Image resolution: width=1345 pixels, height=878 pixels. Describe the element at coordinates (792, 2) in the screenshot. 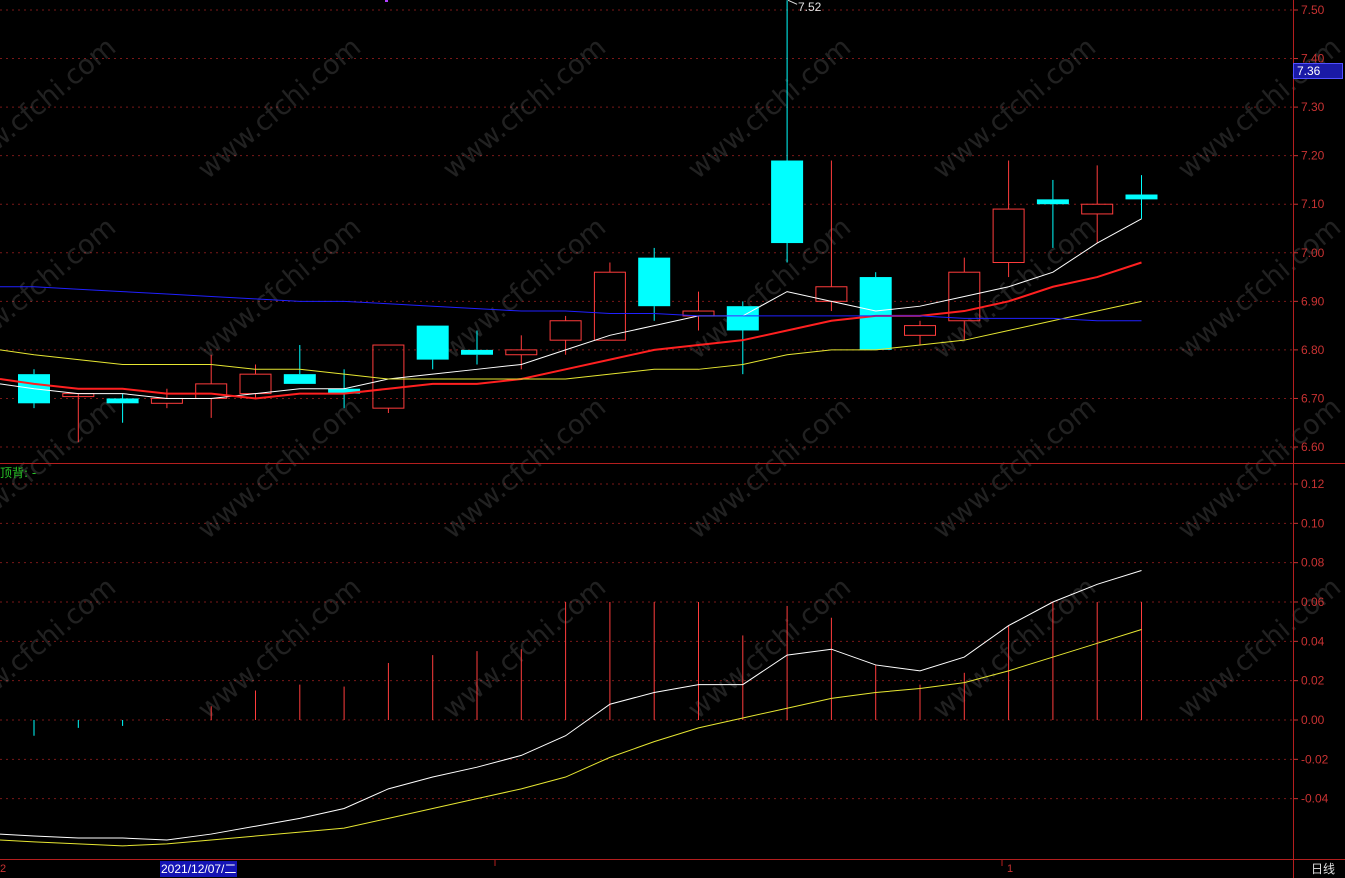

I see `max-price-pointer` at that location.